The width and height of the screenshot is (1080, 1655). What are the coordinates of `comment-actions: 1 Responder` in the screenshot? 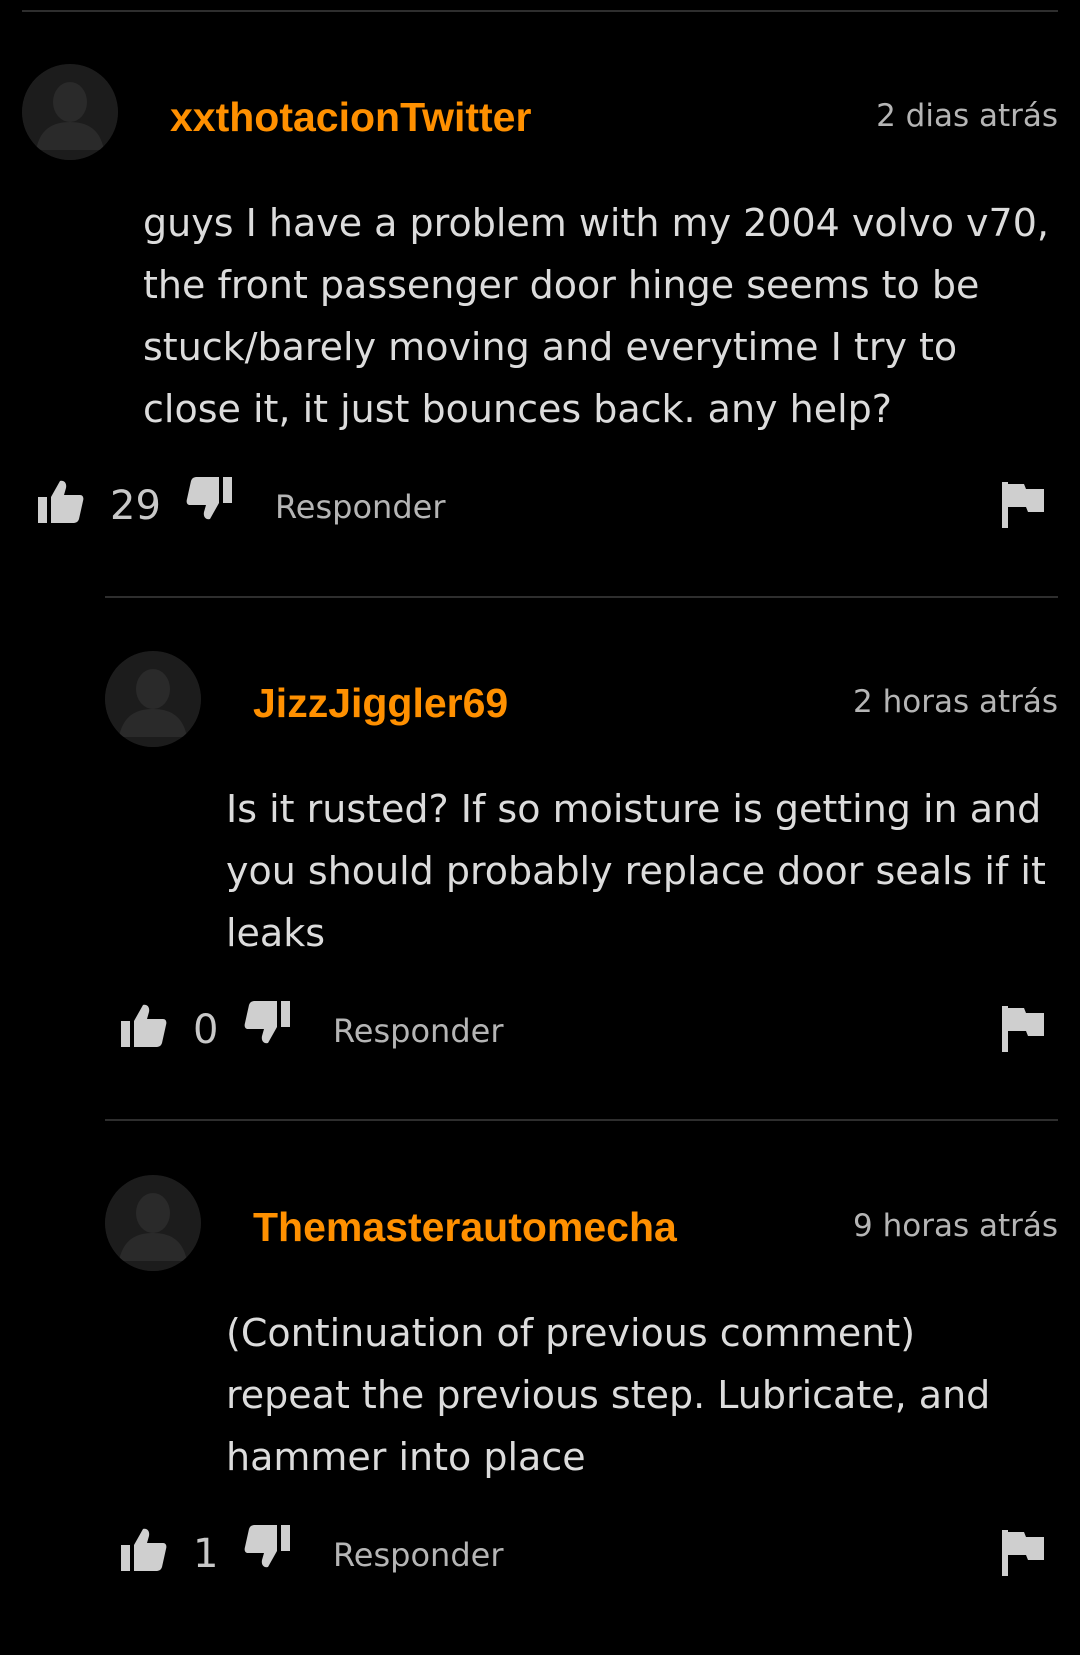 It's located at (540, 1554).